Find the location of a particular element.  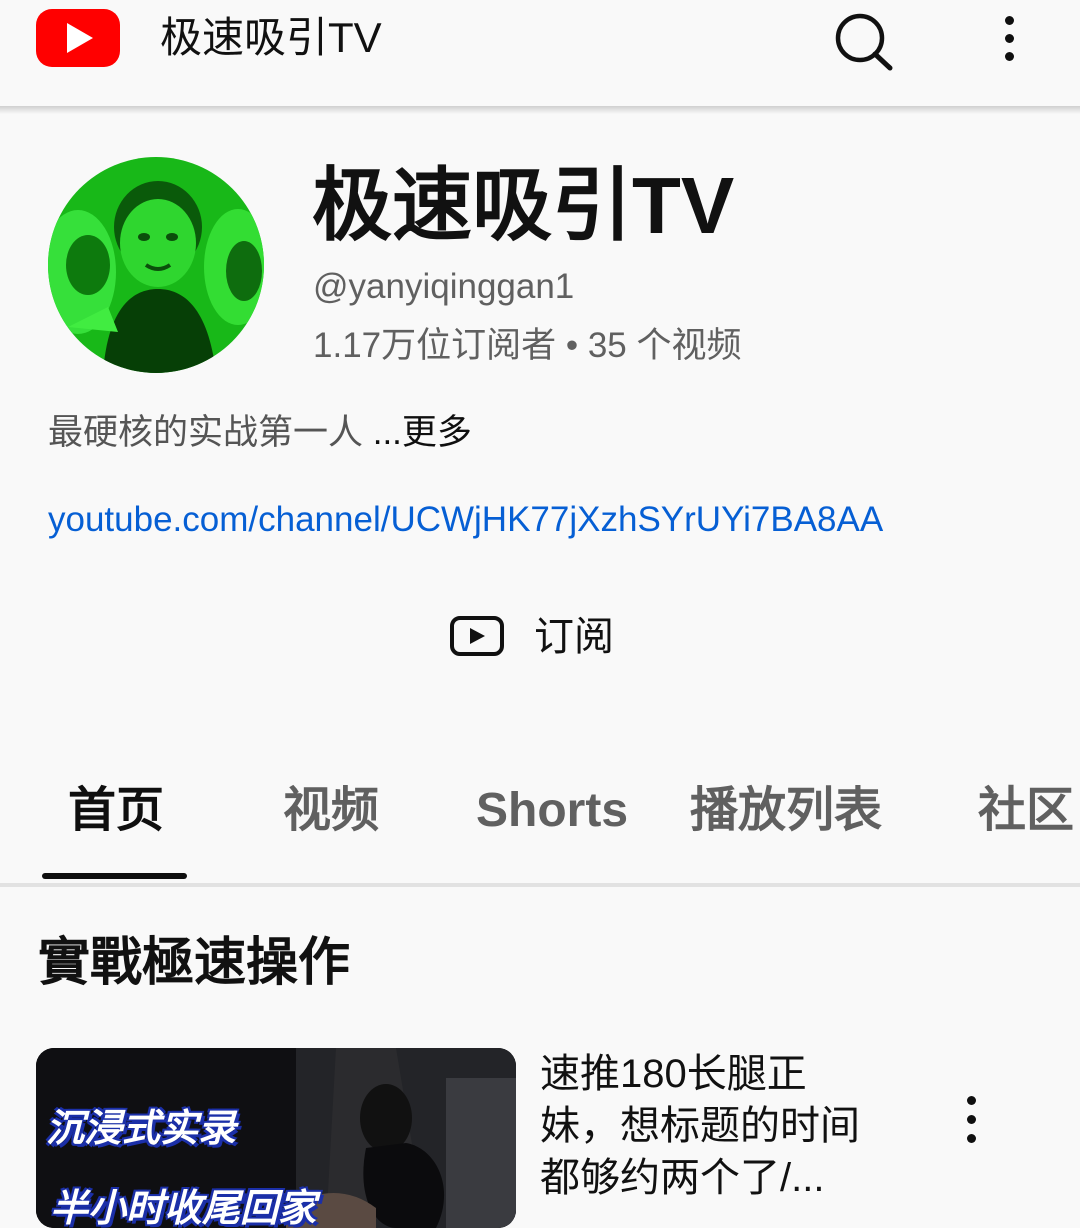

tab-community: 社区 is located at coordinates (1026, 811).